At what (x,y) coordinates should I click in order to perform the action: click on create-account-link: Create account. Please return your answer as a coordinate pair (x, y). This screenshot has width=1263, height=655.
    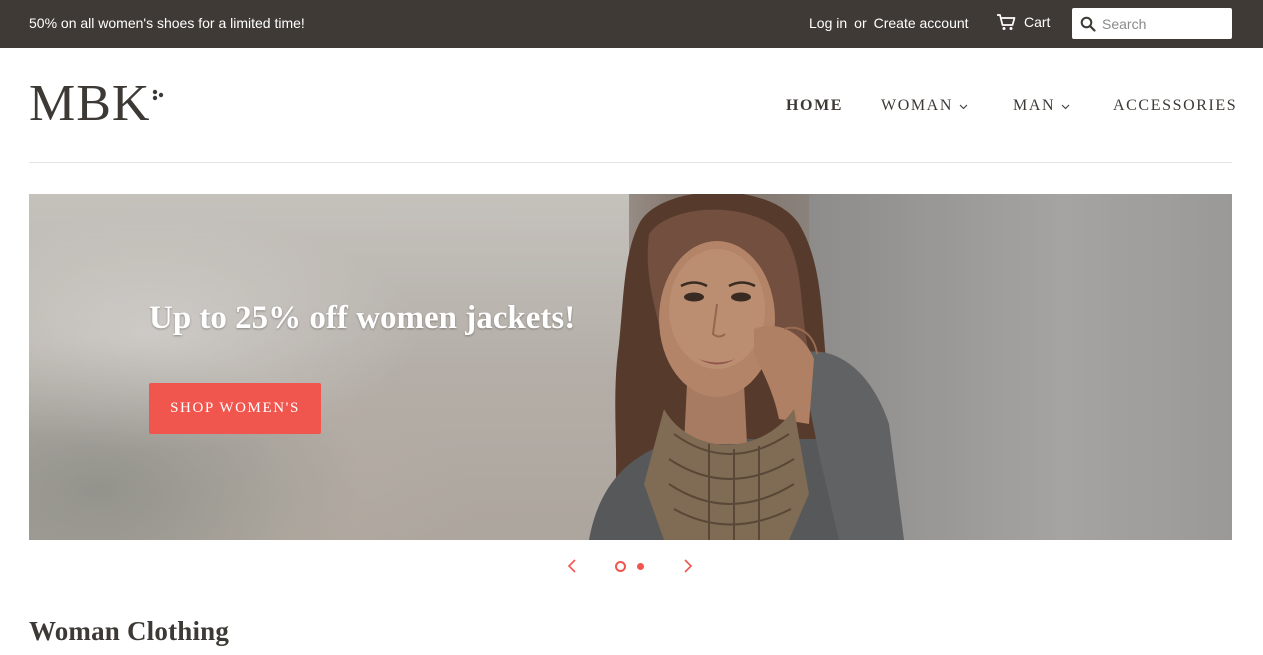
    Looking at the image, I should click on (921, 23).